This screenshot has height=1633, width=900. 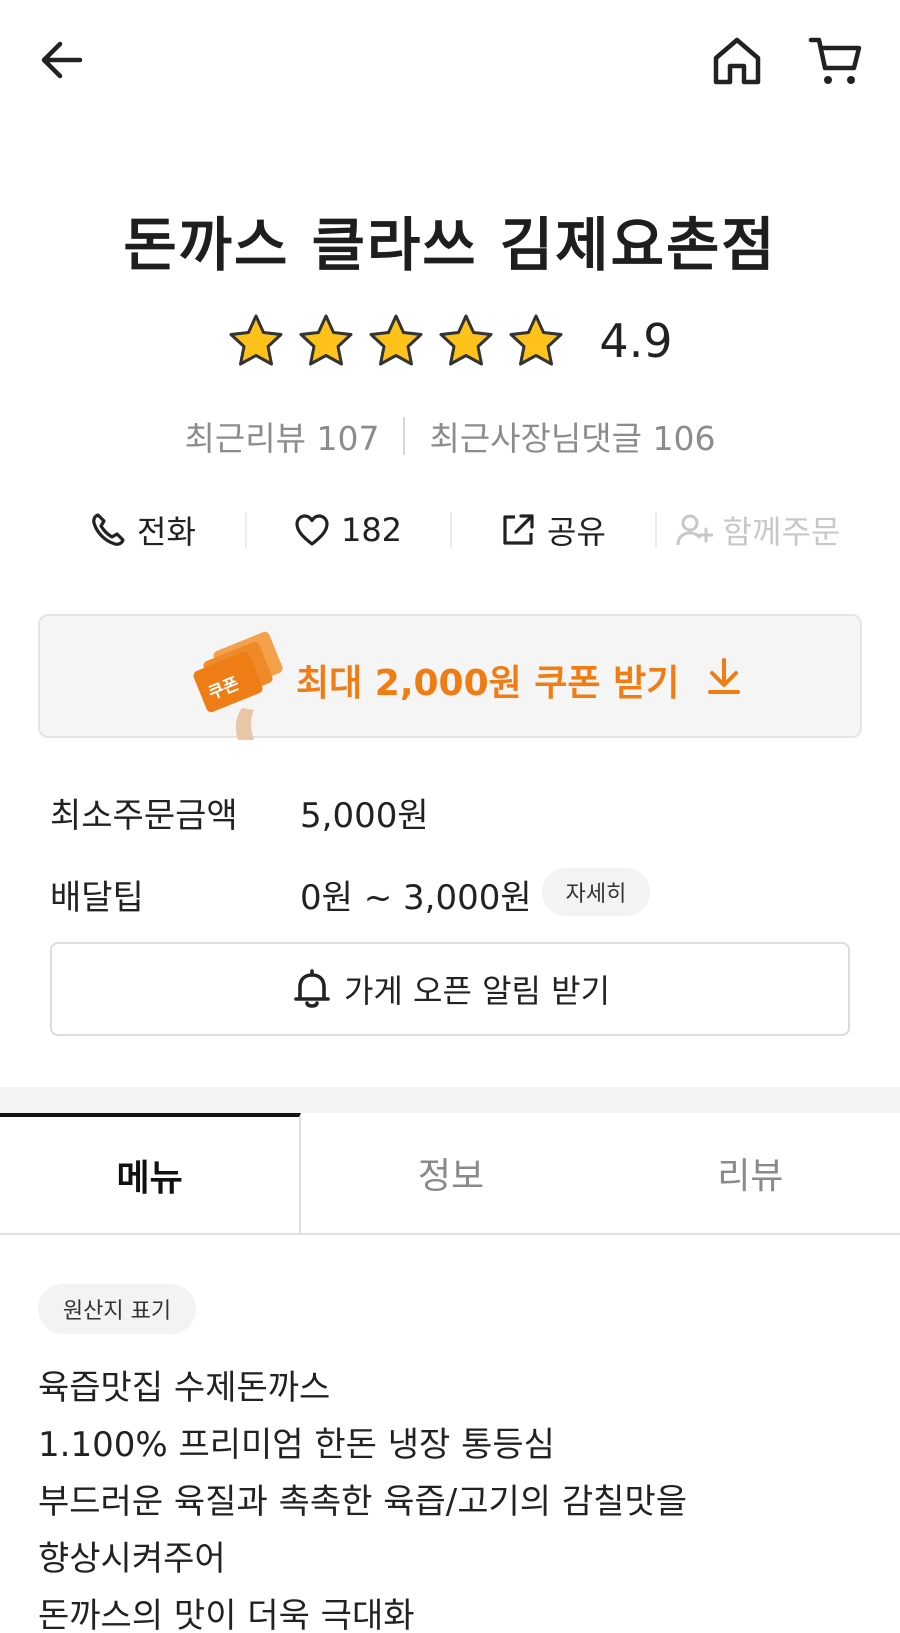 I want to click on description-line: 육즙맛집 수제돈까스, so click(x=184, y=1388).